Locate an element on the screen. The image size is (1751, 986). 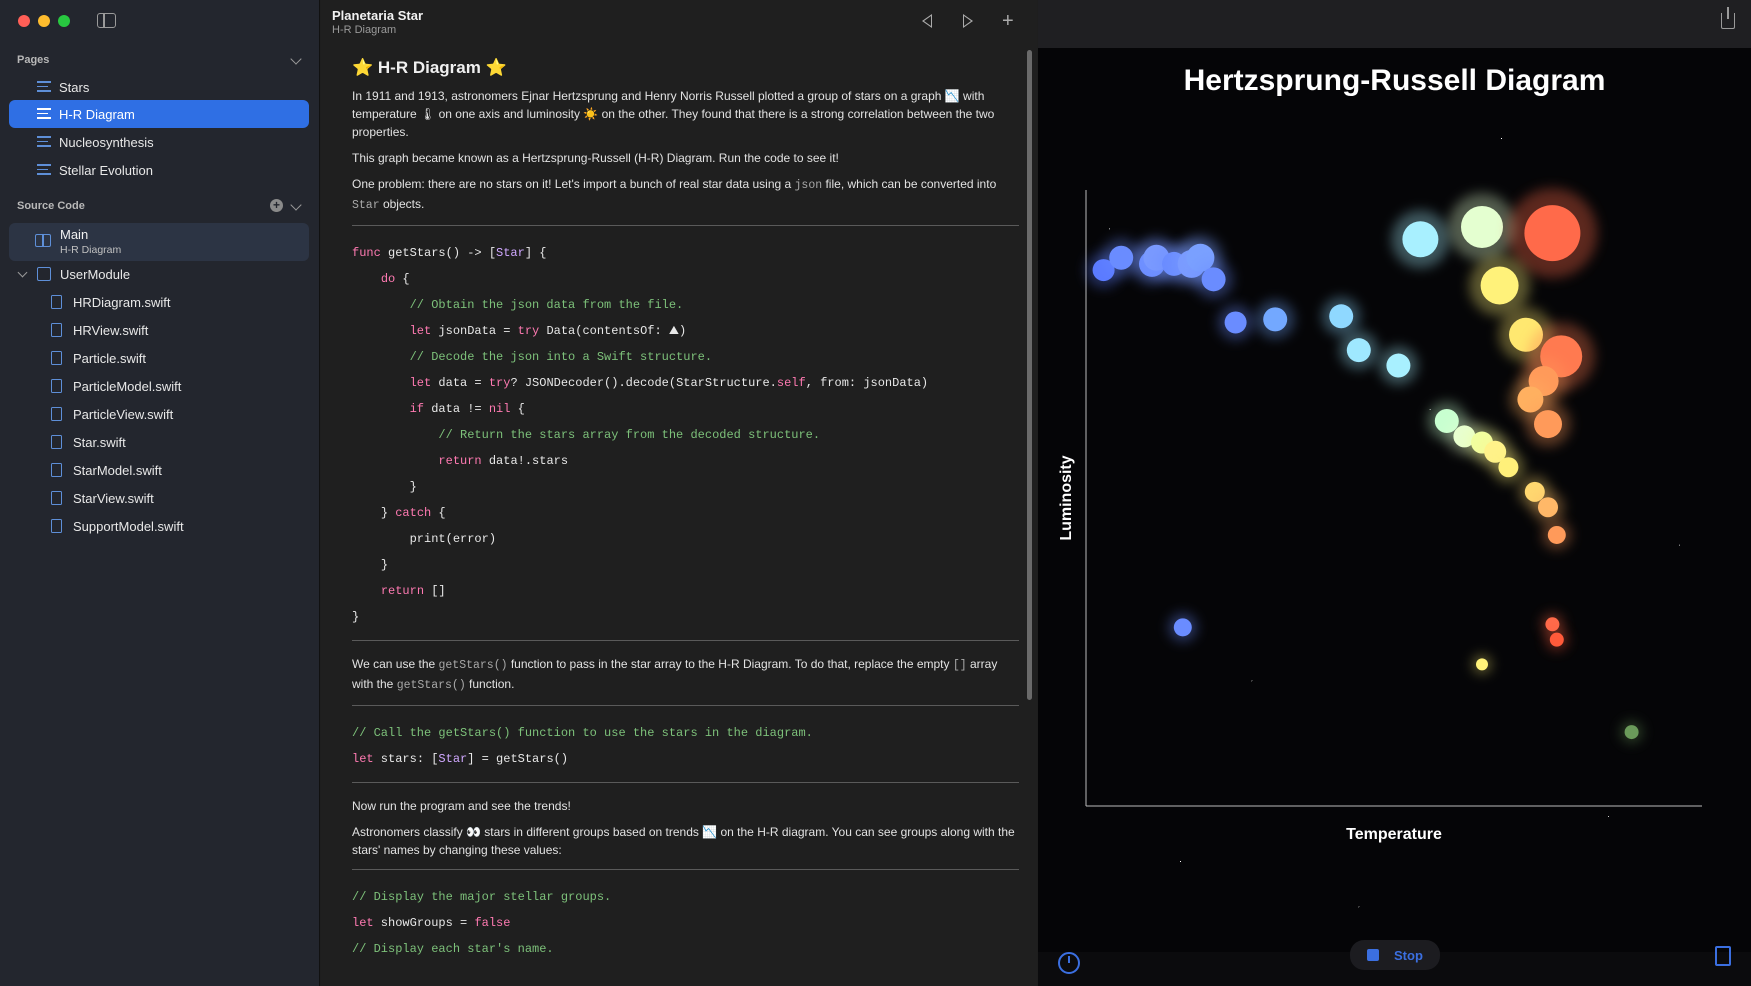
sidebar-item-hr-diagram: H-R Diagram is located at coordinates (159, 114).